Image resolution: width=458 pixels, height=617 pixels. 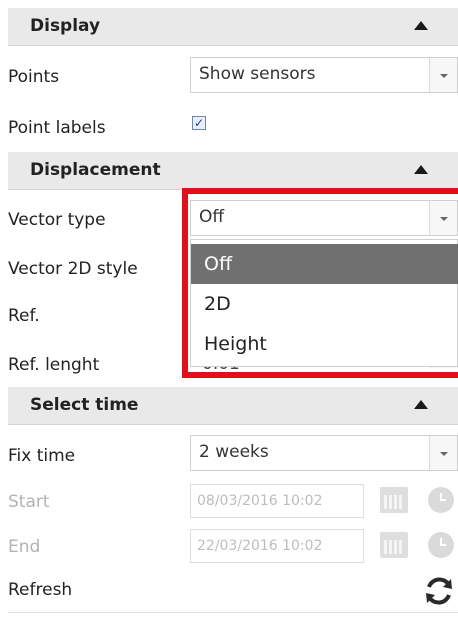 What do you see at coordinates (260, 546) in the screenshot?
I see `end-date-value: 22/03/2016 10:02` at bounding box center [260, 546].